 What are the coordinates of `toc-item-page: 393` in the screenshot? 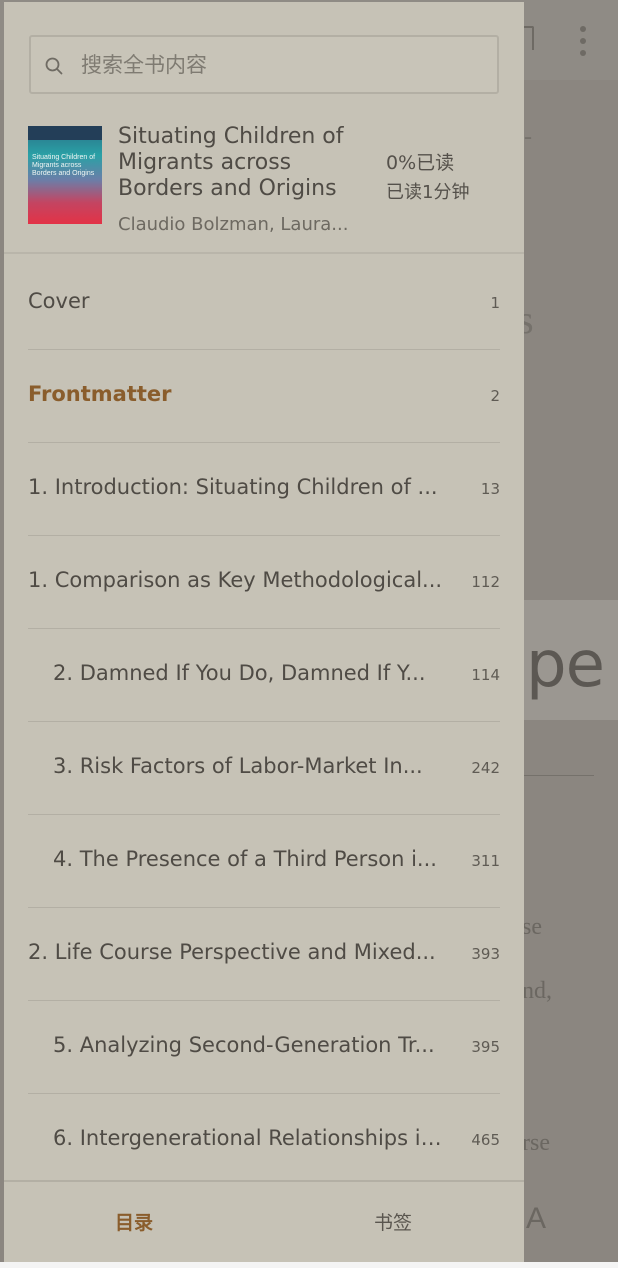 It's located at (485, 954).